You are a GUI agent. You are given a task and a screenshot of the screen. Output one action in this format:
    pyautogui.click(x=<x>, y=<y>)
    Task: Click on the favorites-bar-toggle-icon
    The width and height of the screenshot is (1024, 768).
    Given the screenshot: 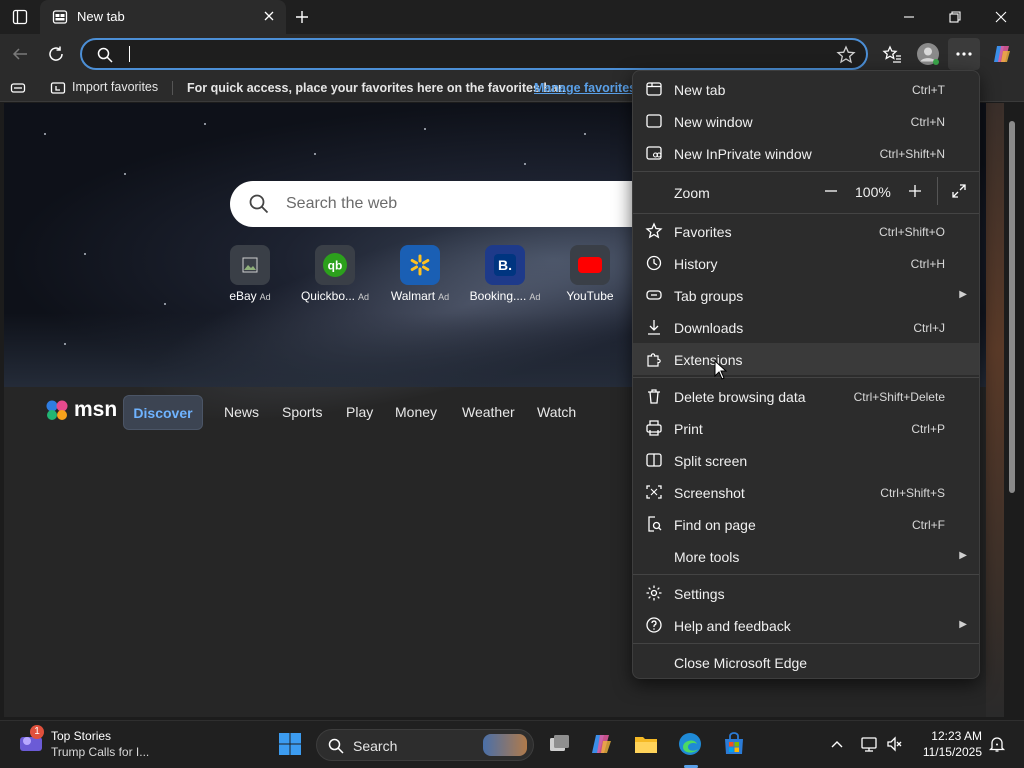 What is the action you would take?
    pyautogui.click(x=18, y=90)
    